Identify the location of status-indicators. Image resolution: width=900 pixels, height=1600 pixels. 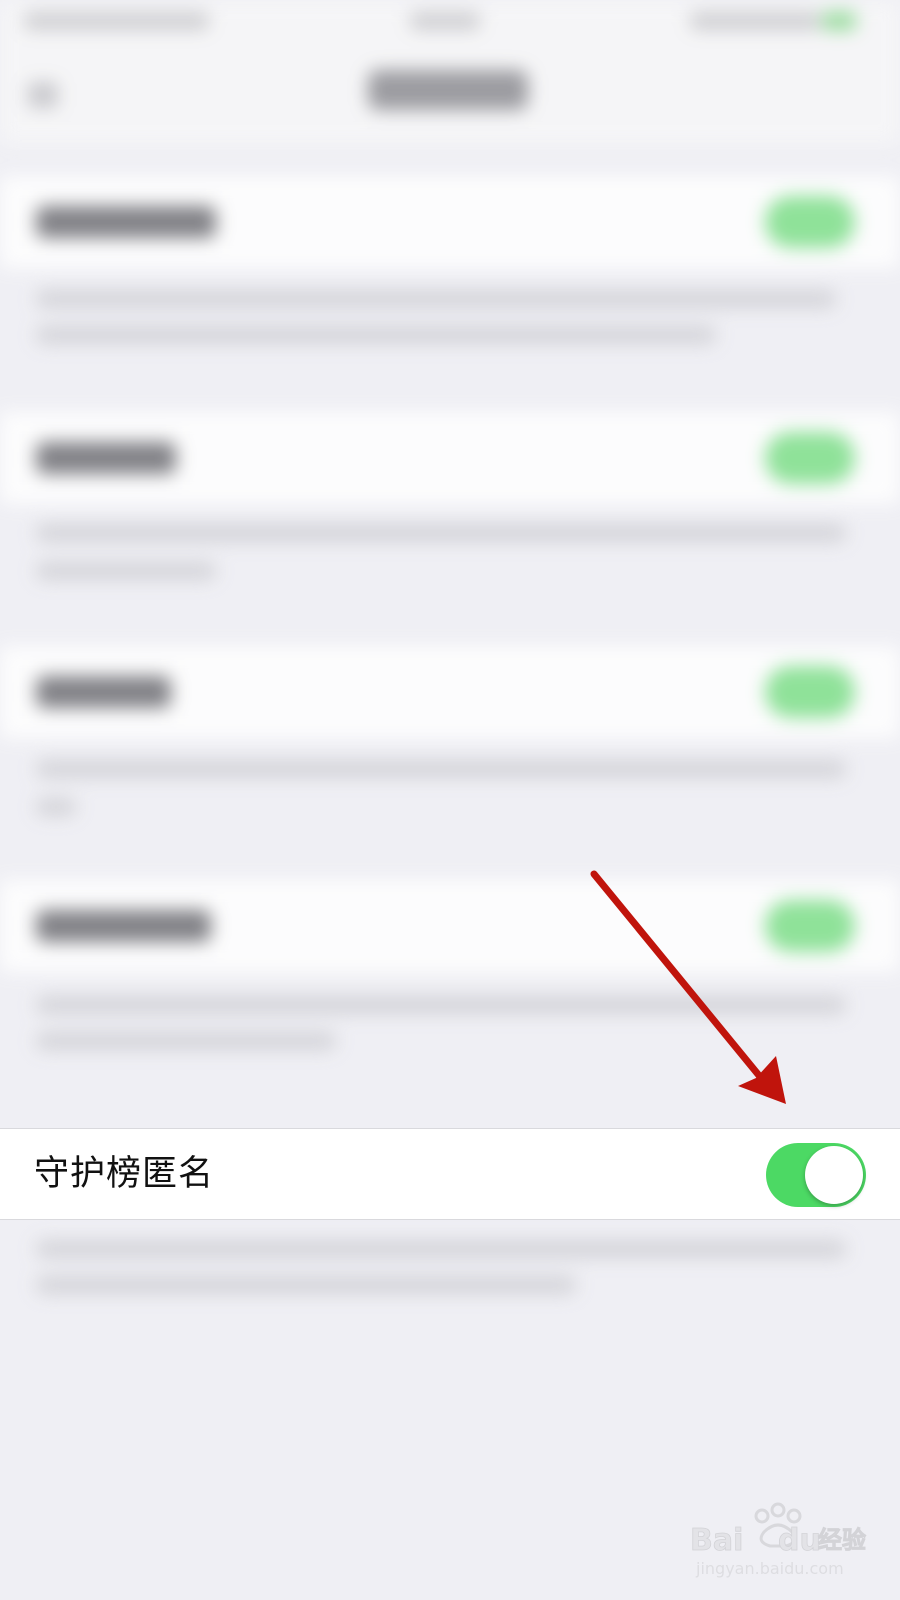
(755, 21).